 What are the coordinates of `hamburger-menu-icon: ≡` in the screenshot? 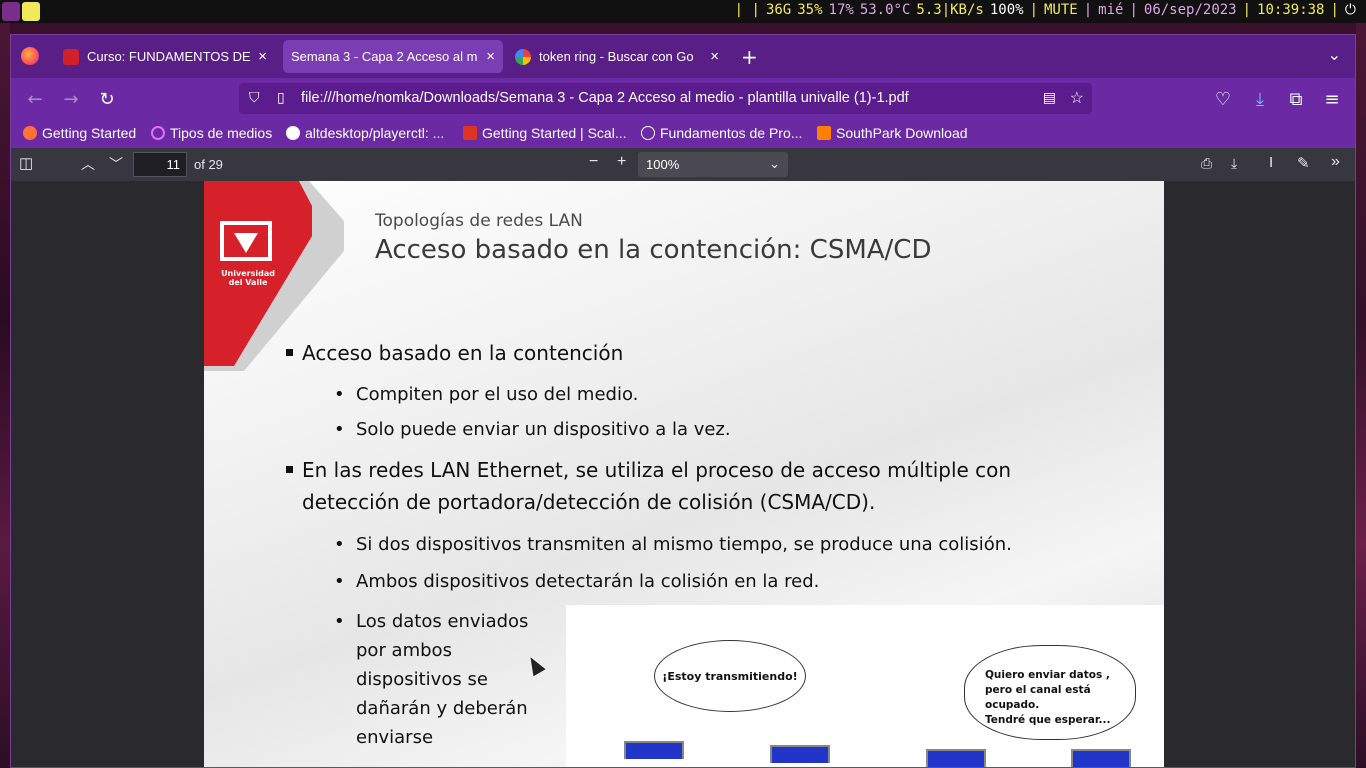 It's located at (1332, 99).